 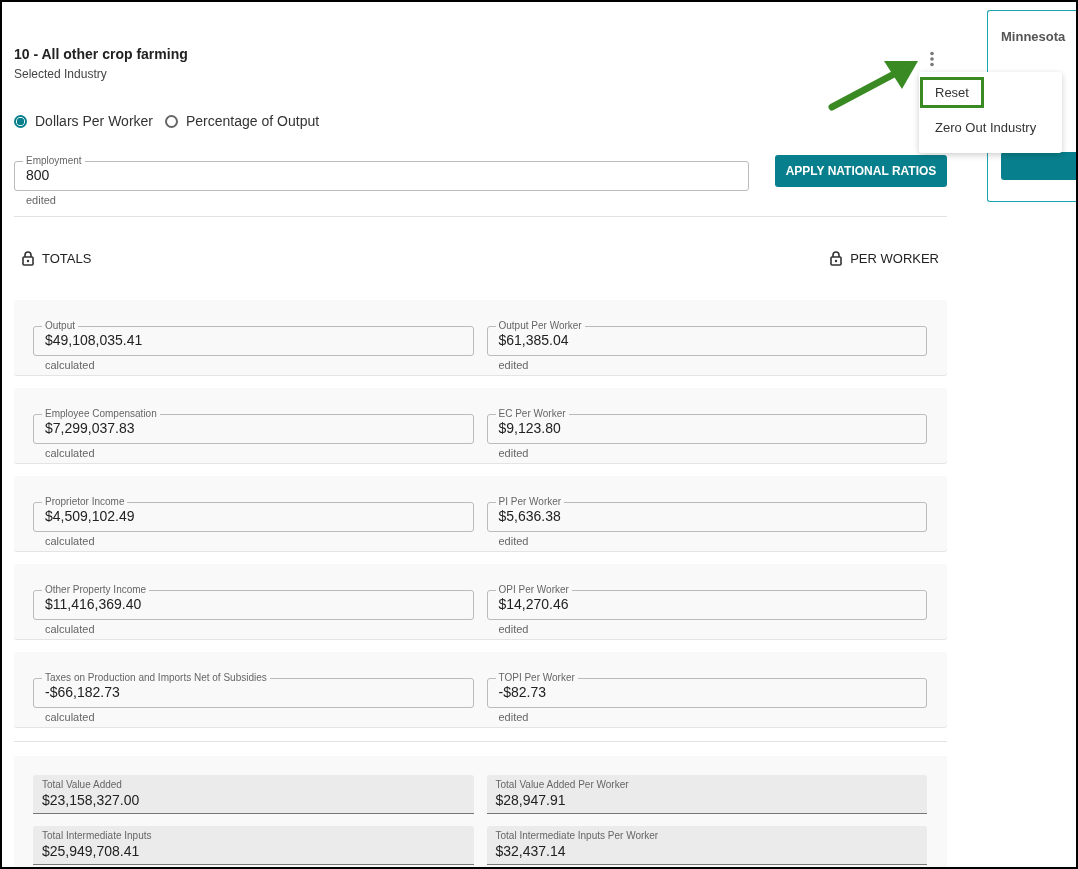 I want to click on side-card-title: Minnesota, so click(x=1034, y=36).